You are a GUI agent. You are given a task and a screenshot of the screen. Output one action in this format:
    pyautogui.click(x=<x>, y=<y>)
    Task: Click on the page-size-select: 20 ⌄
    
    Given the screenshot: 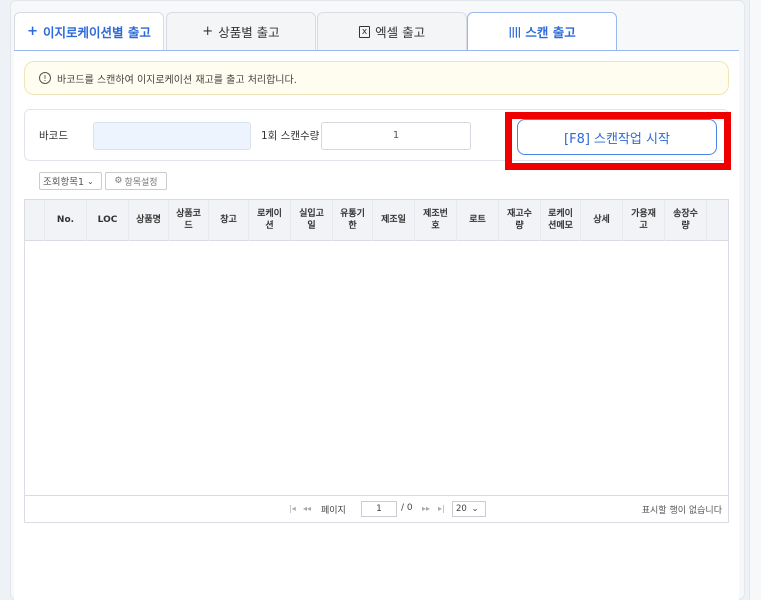 What is the action you would take?
    pyautogui.click(x=469, y=509)
    